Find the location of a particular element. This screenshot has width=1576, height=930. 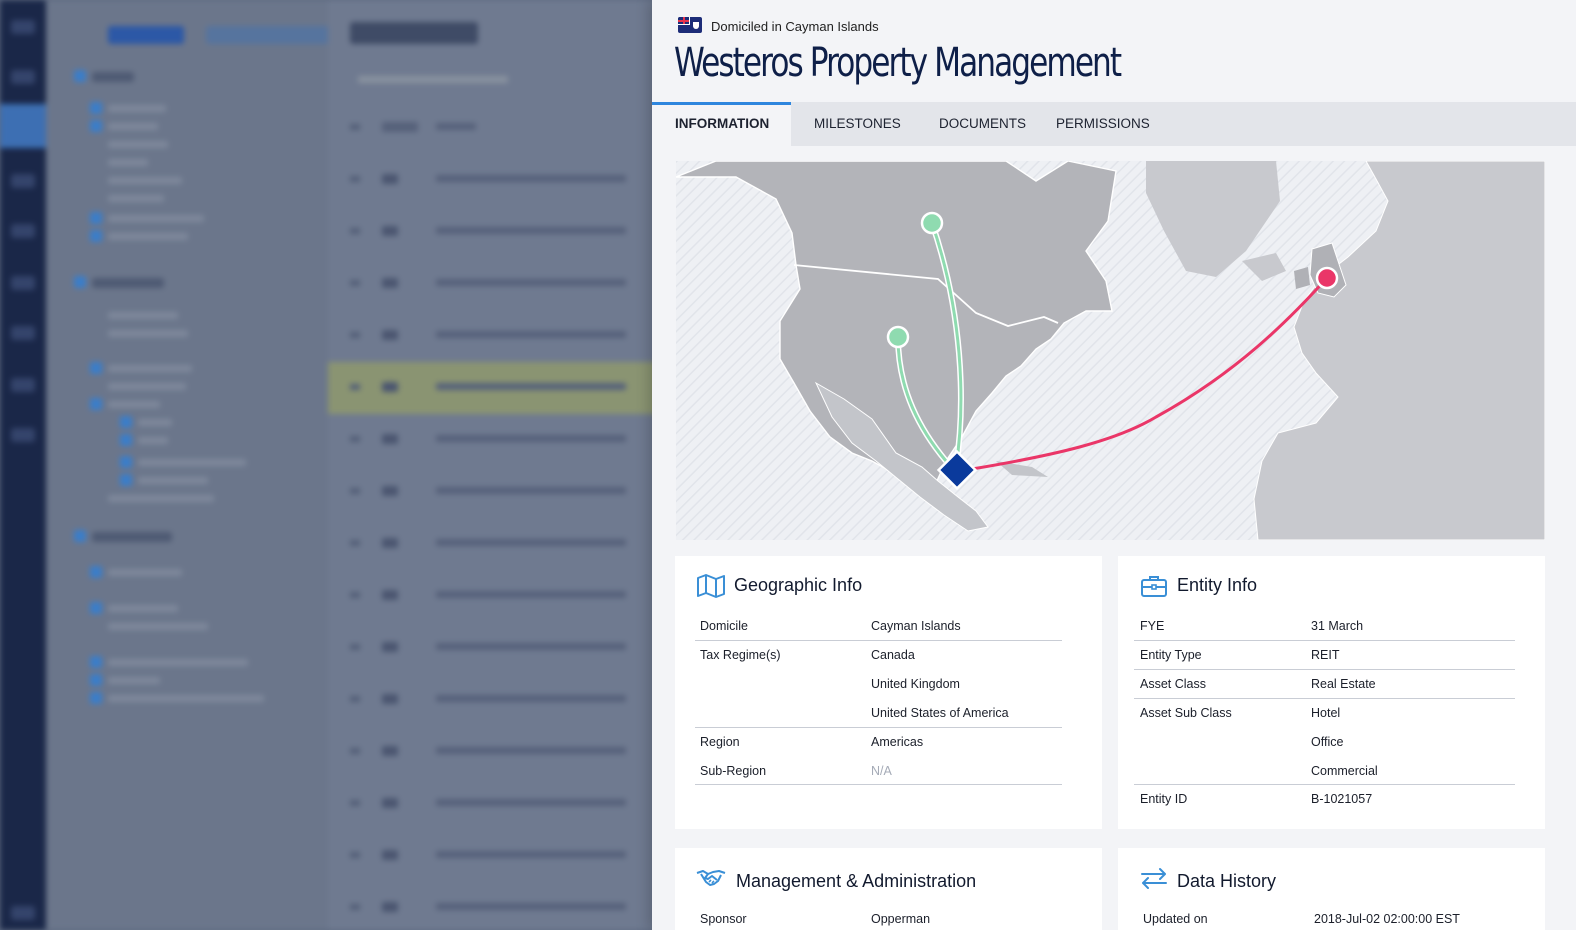

geographic-info-title: Geographic Info is located at coordinates (798, 585).